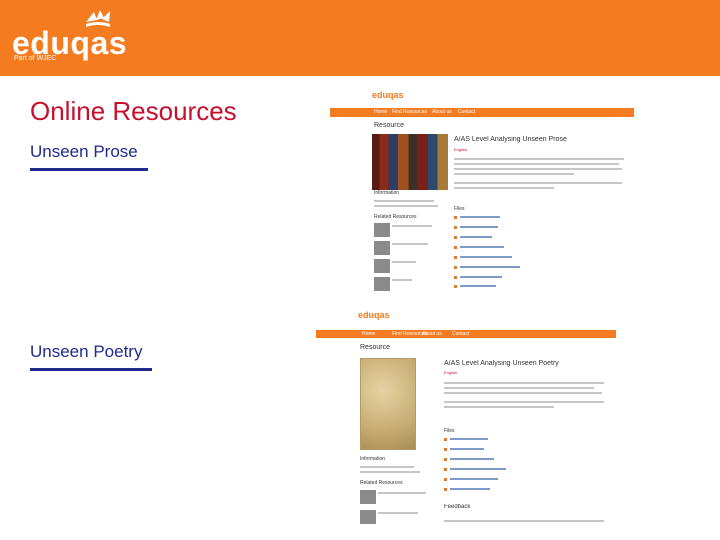 The image size is (720, 540). What do you see at coordinates (70, 43) in the screenshot?
I see `brand-name: eduqas` at bounding box center [70, 43].